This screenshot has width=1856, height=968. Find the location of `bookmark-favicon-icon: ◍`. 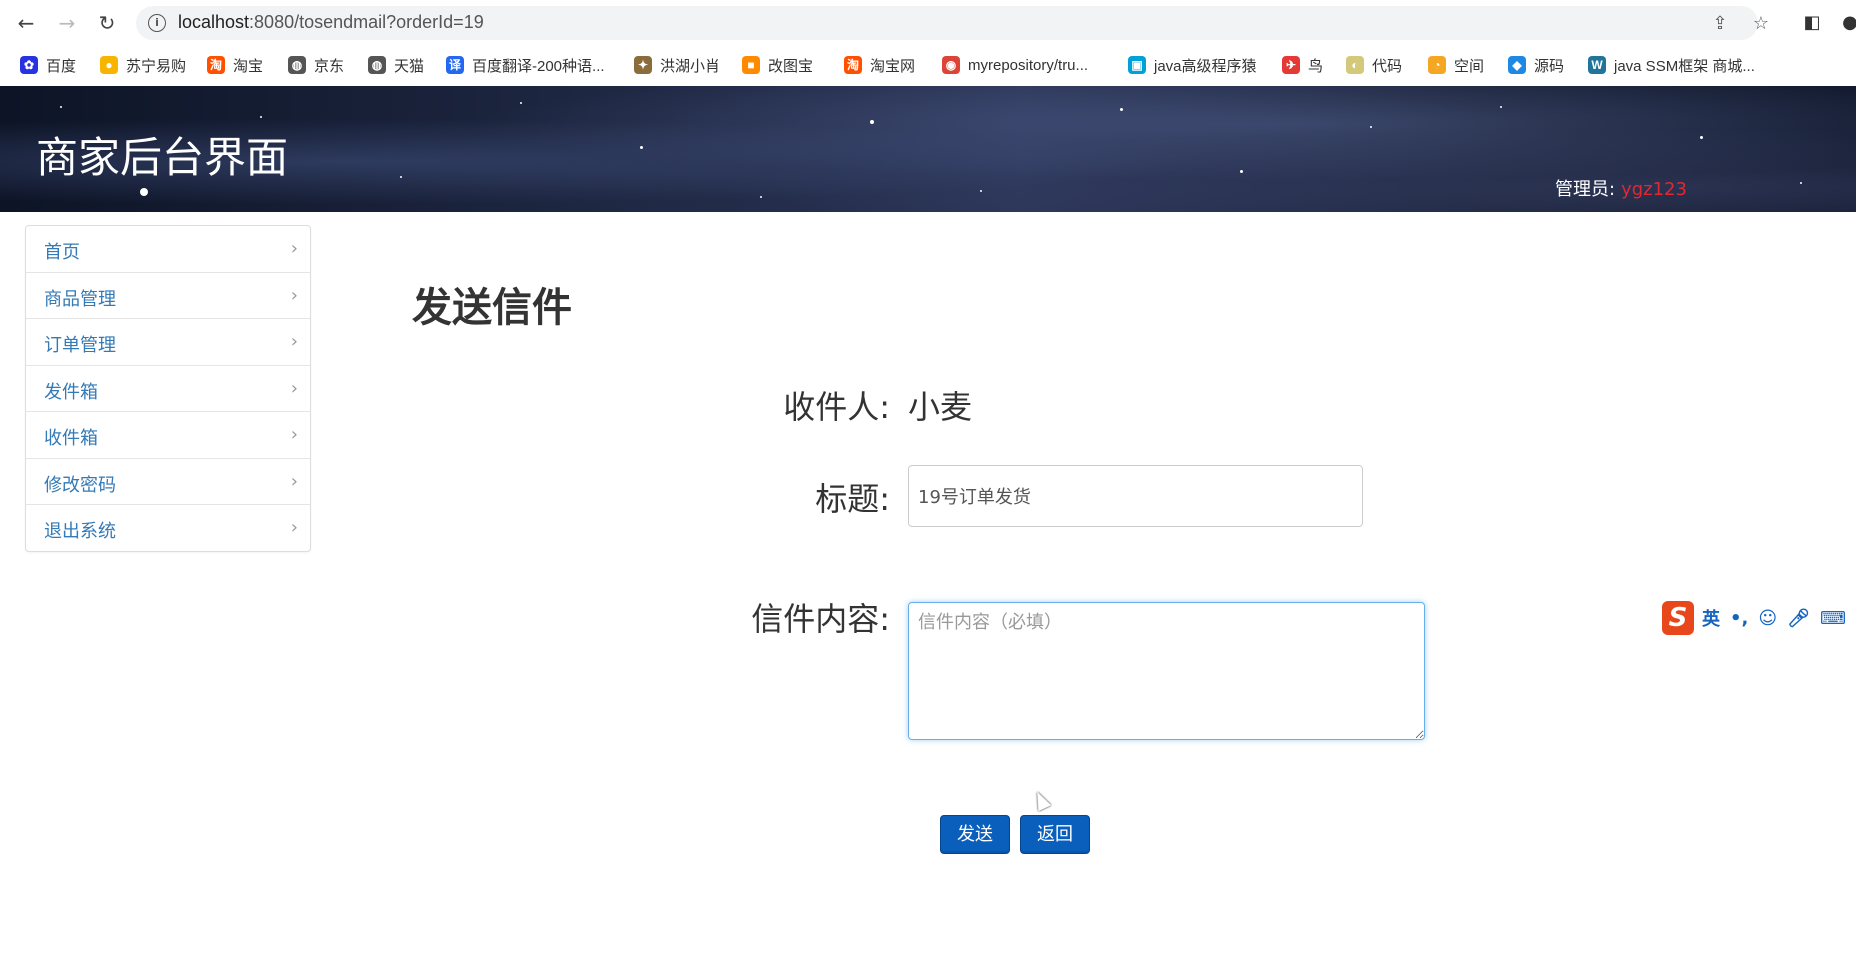

bookmark-favicon-icon: ◍ is located at coordinates (377, 65).